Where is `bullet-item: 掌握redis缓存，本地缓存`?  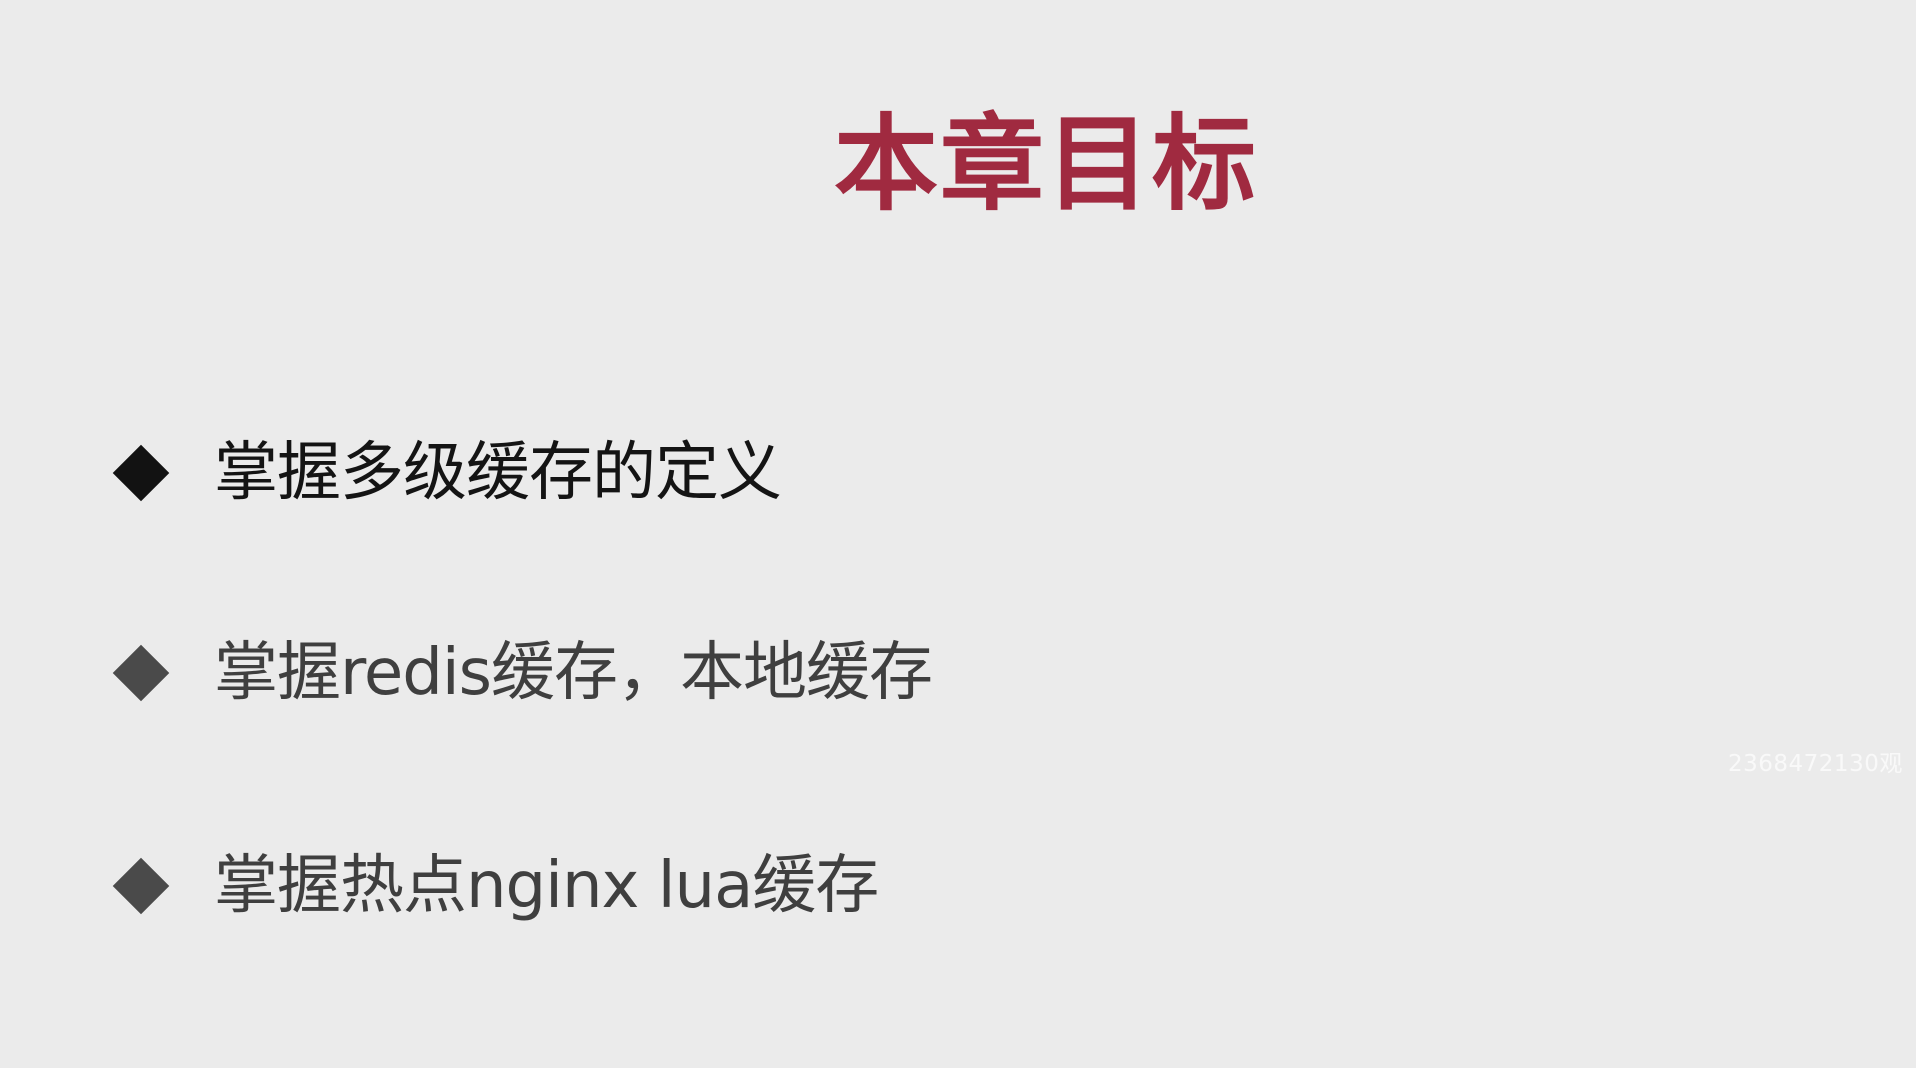
bullet-item: 掌握redis缓存，本地缓存 is located at coordinates (522, 673).